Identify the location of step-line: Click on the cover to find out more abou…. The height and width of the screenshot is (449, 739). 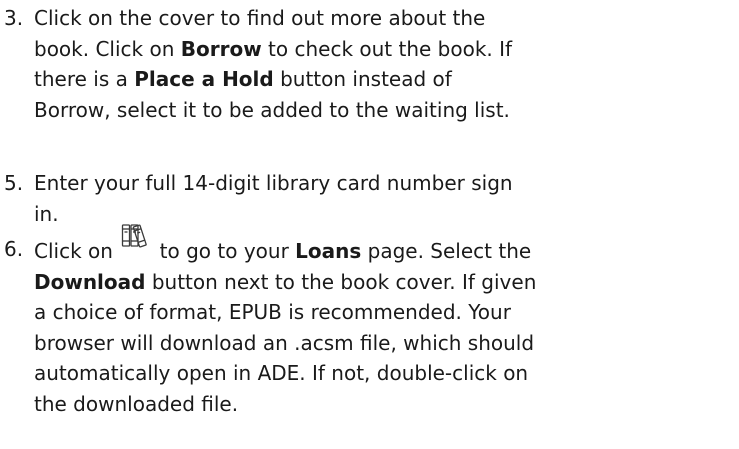
(260, 18).